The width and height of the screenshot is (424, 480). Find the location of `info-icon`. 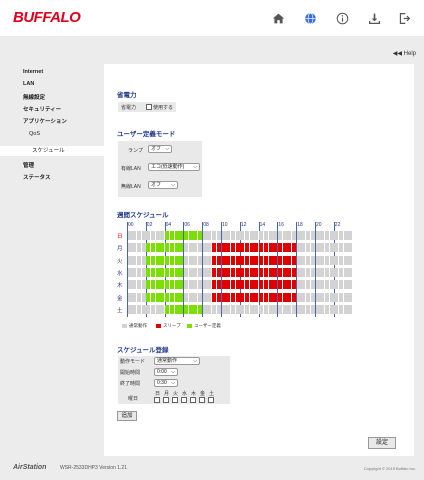

info-icon is located at coordinates (342, 18).